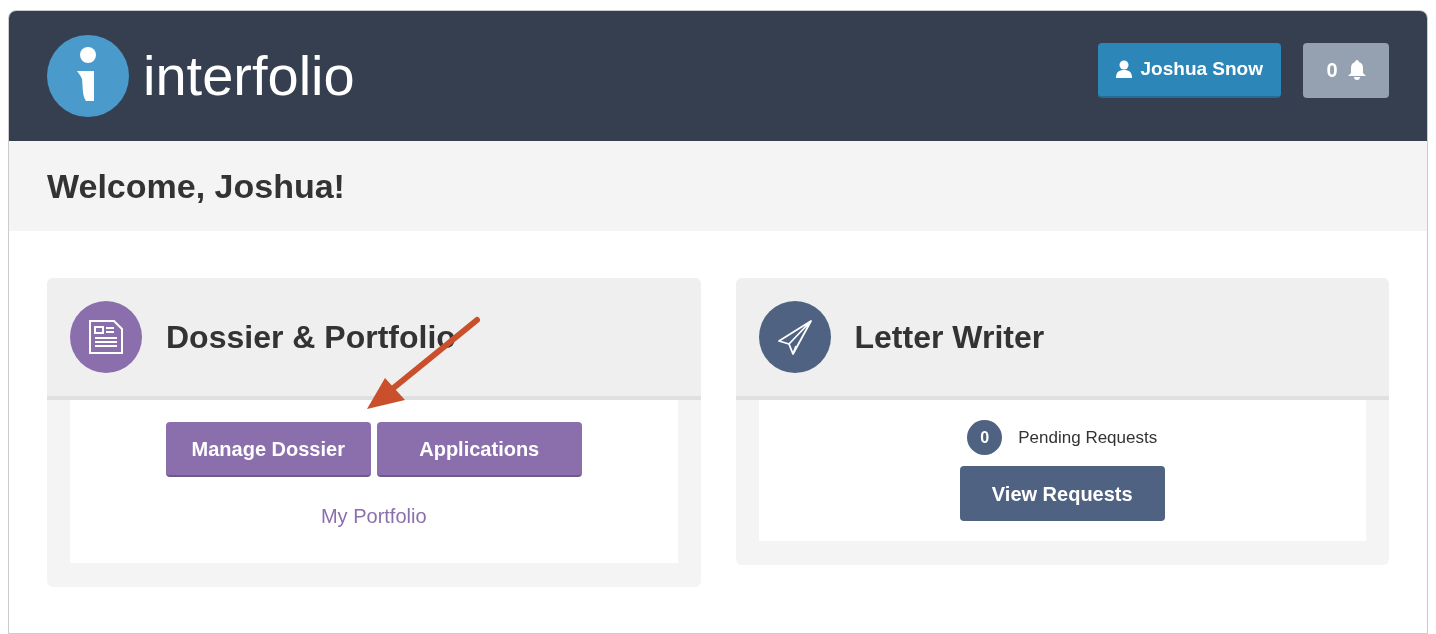 This screenshot has height=634, width=1436. What do you see at coordinates (311, 337) in the screenshot?
I see `card-title: Dossier & Portfolio` at bounding box center [311, 337].